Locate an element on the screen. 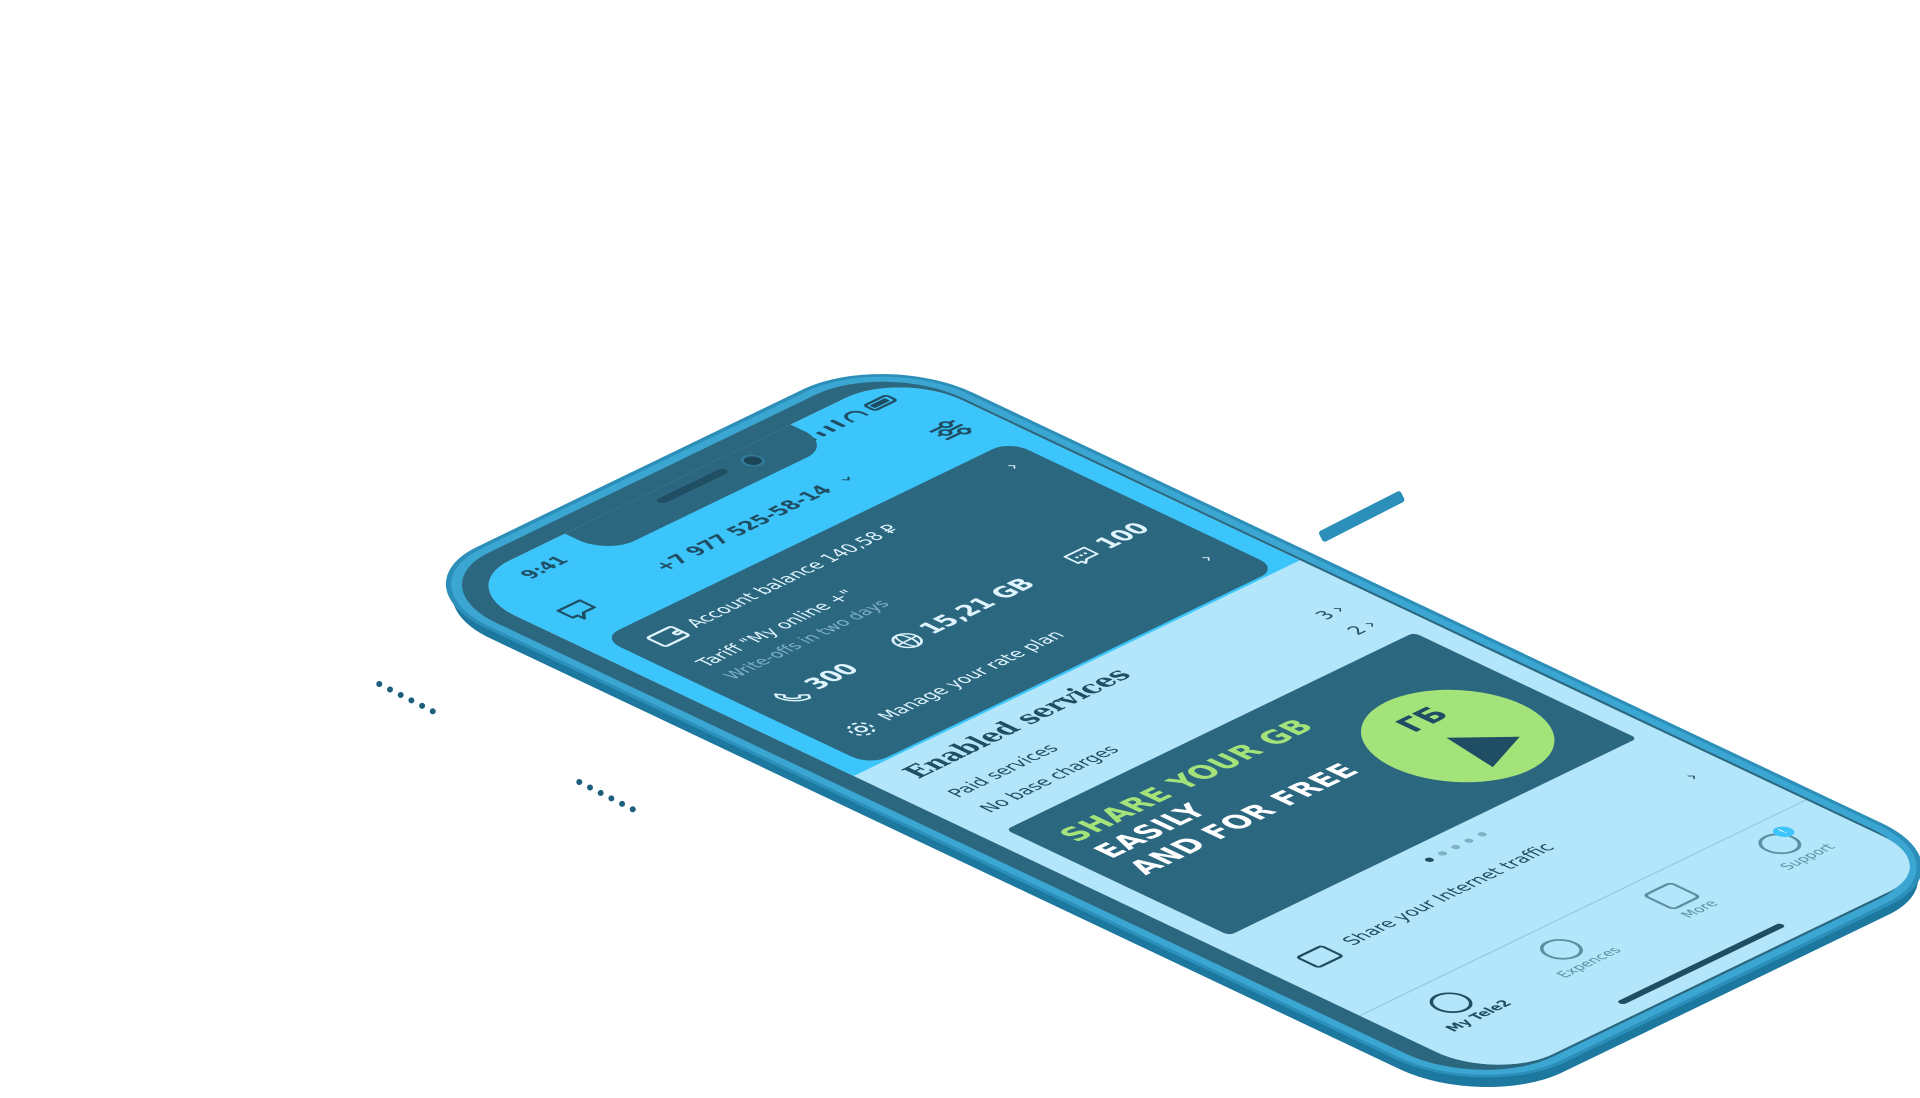 This screenshot has width=1920, height=1098. status-time: 9:41 is located at coordinates (545, 567).